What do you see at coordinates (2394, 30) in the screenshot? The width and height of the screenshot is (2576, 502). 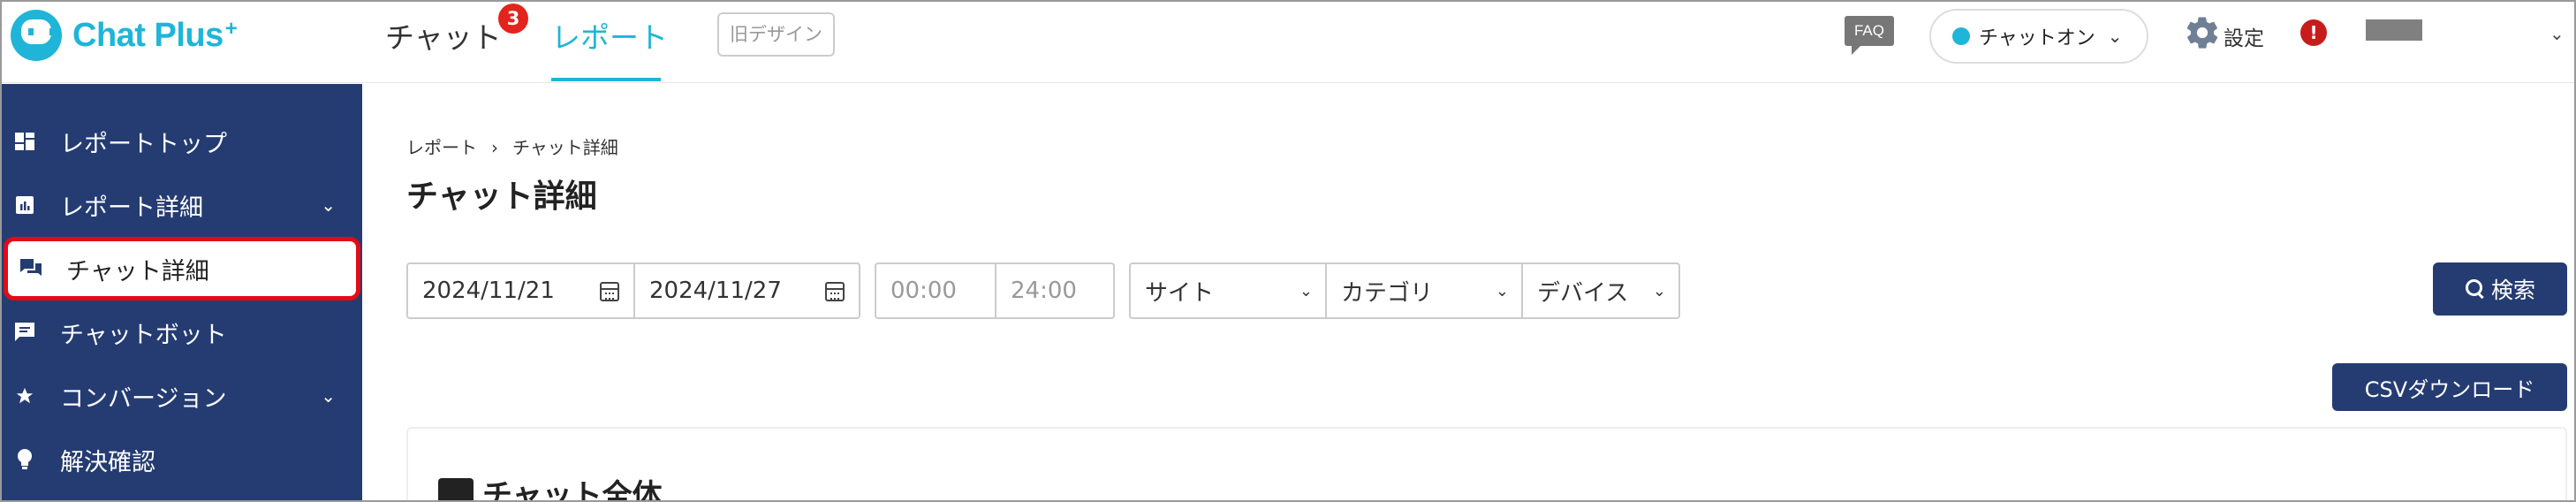 I see `user-name-redacted` at bounding box center [2394, 30].